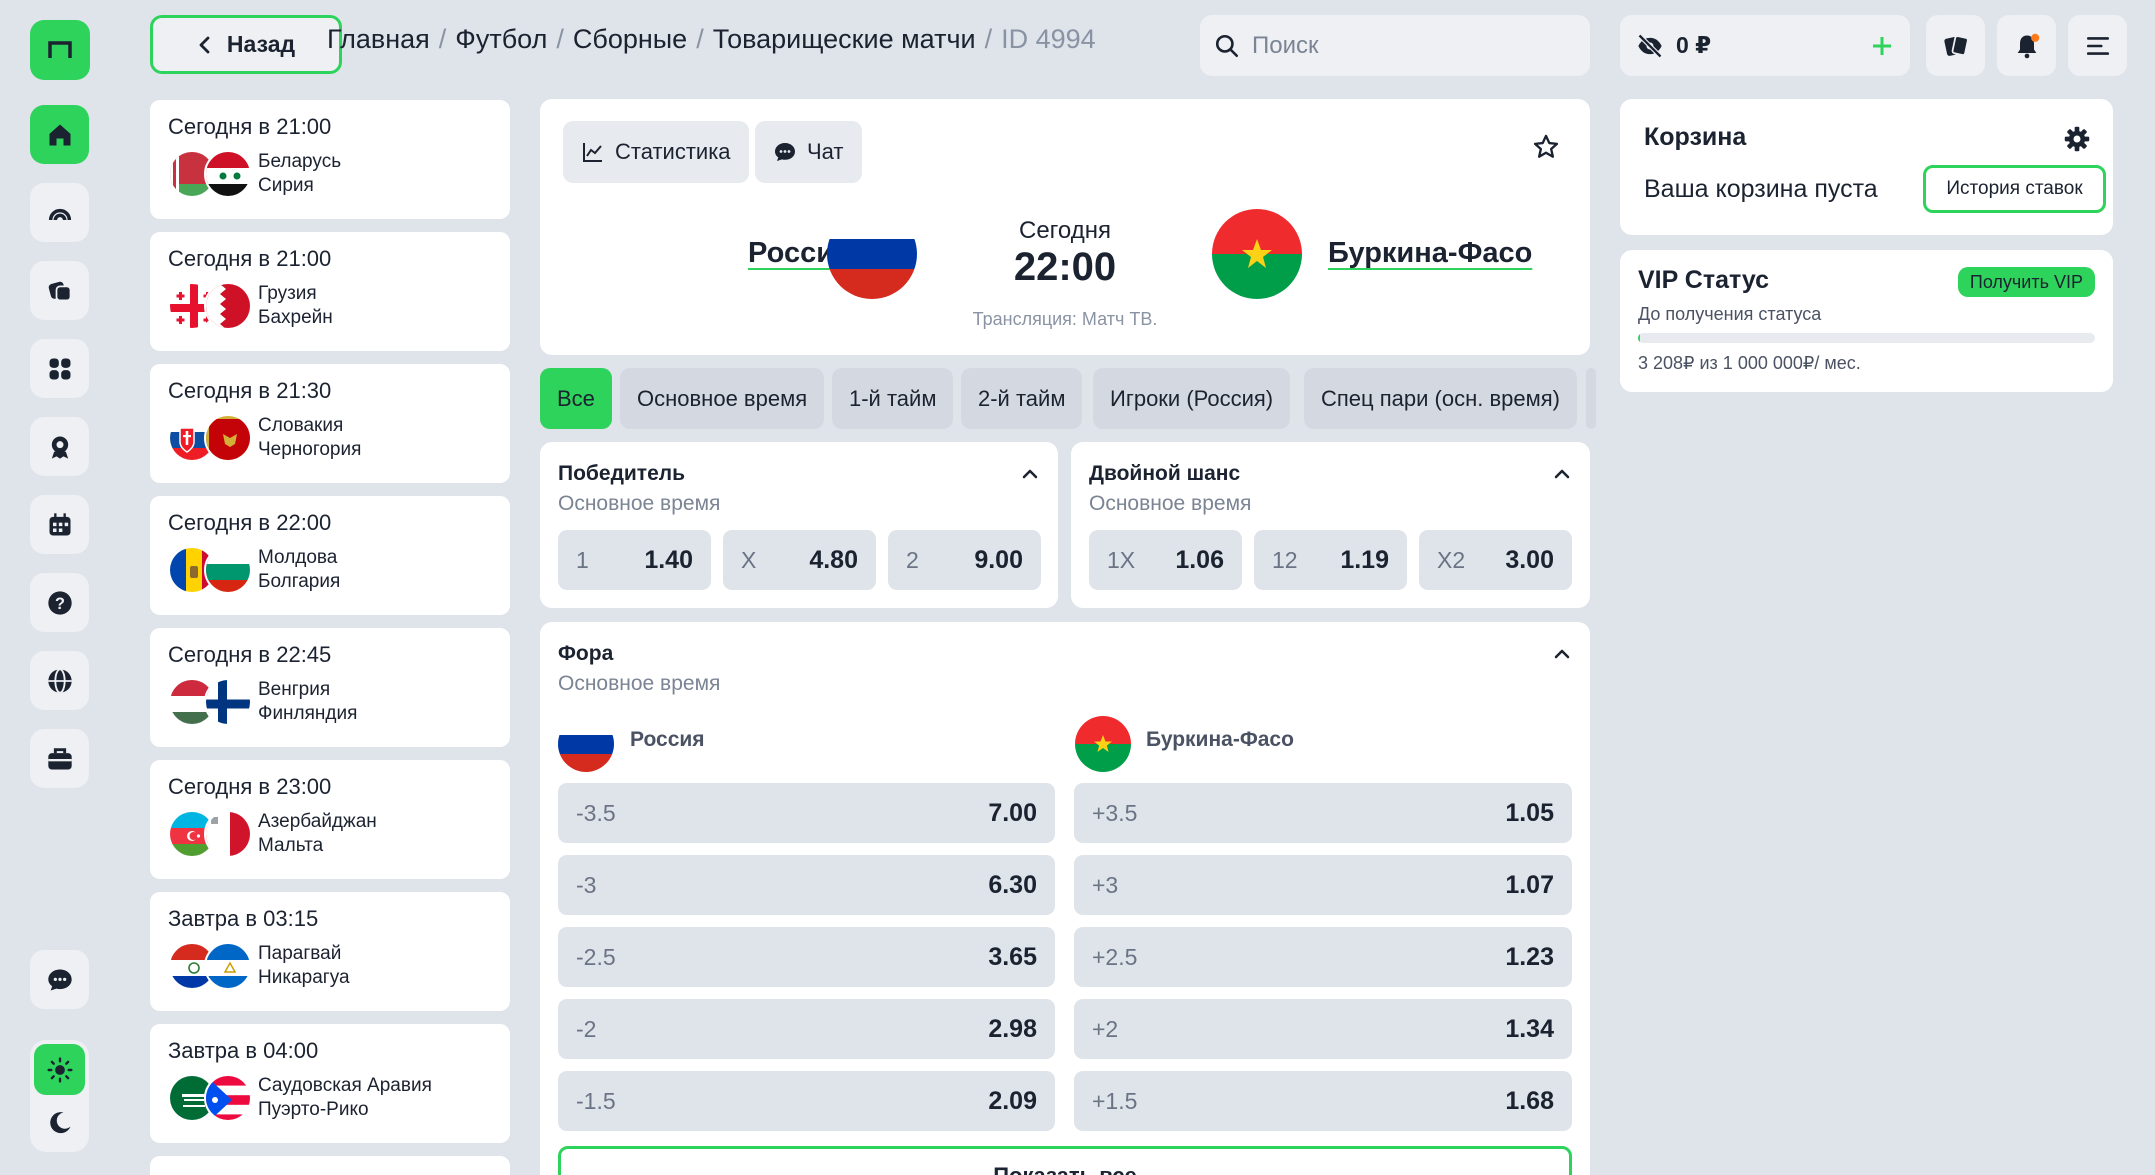 This screenshot has height=1175, width=2155. I want to click on odd-button: -3 6.30, so click(806, 885).